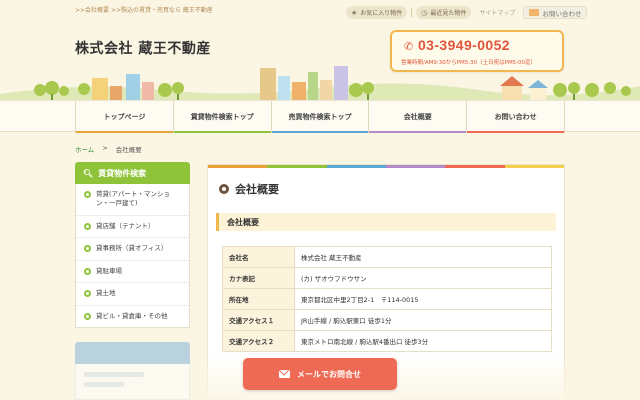  What do you see at coordinates (464, 45) in the screenshot?
I see `phone-number: 03-3949-0052` at bounding box center [464, 45].